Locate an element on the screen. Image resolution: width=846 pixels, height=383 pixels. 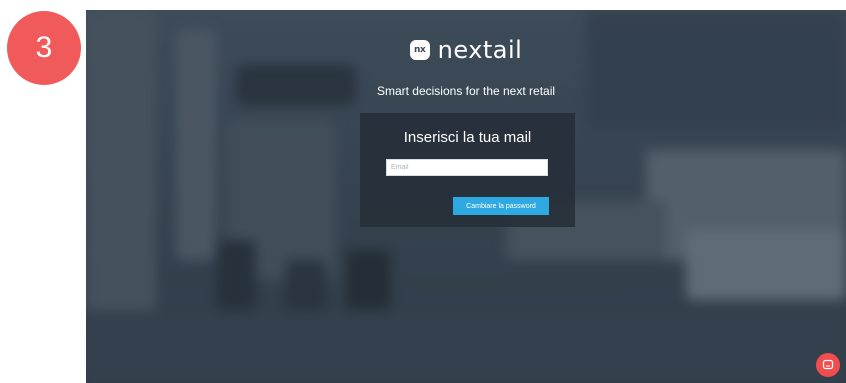
chat-glyph is located at coordinates (828, 364).